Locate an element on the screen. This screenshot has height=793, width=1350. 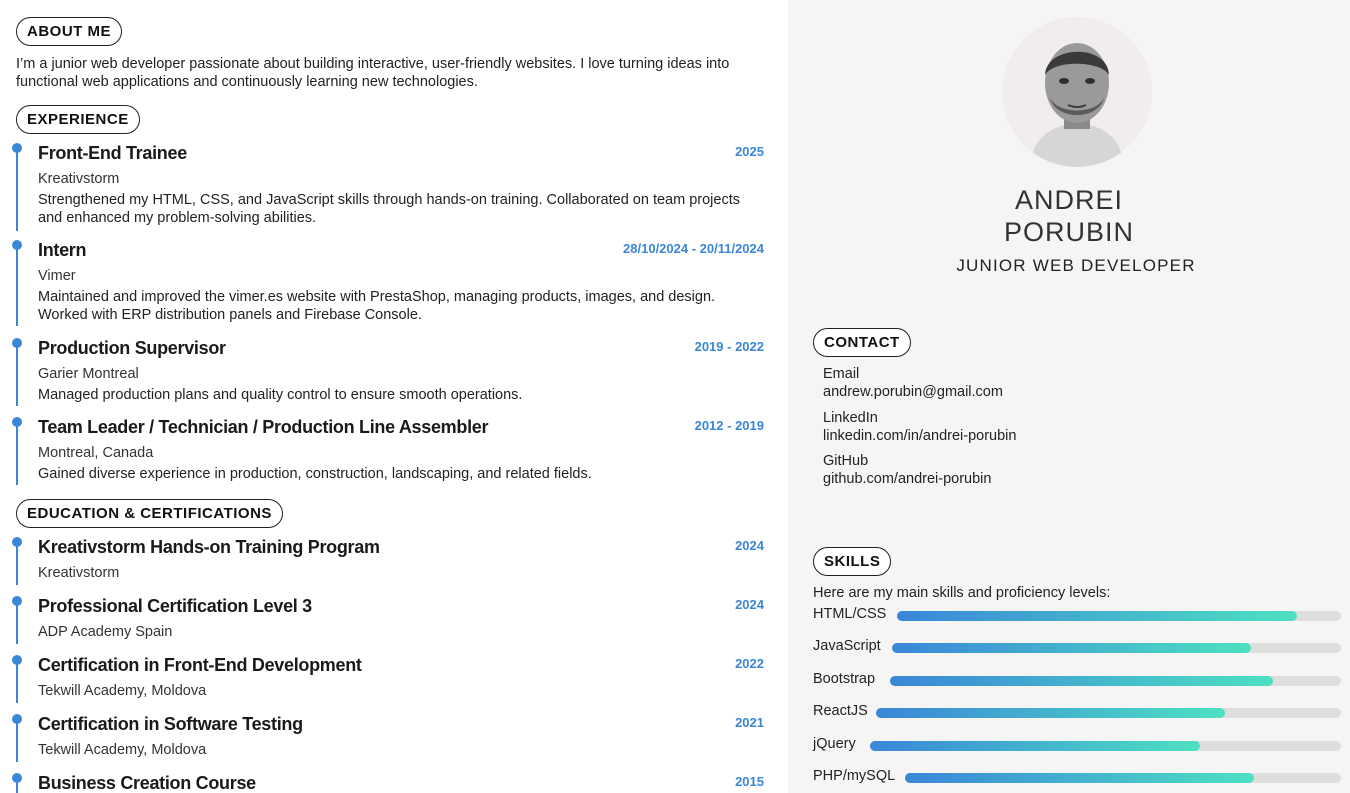
skills-heading: SKILLS is located at coordinates (852, 561).